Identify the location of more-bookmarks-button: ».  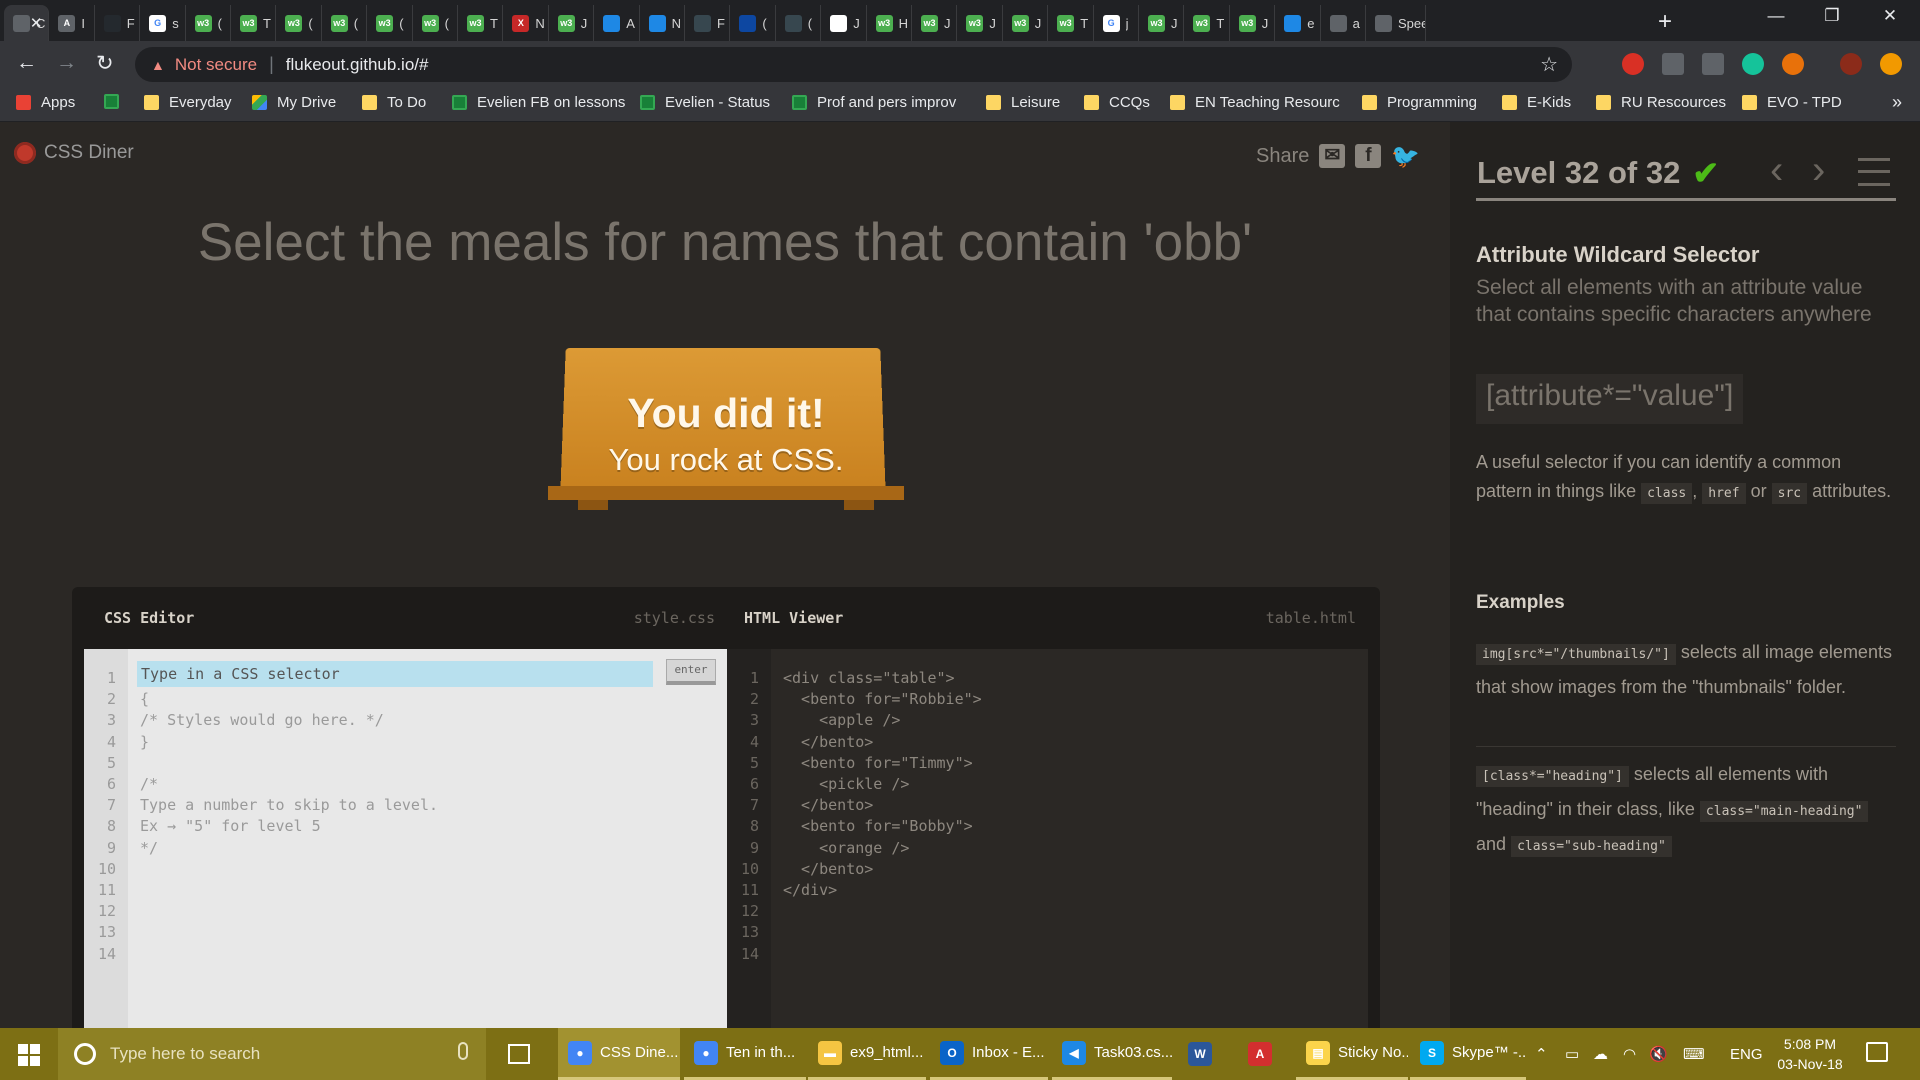
(1897, 102).